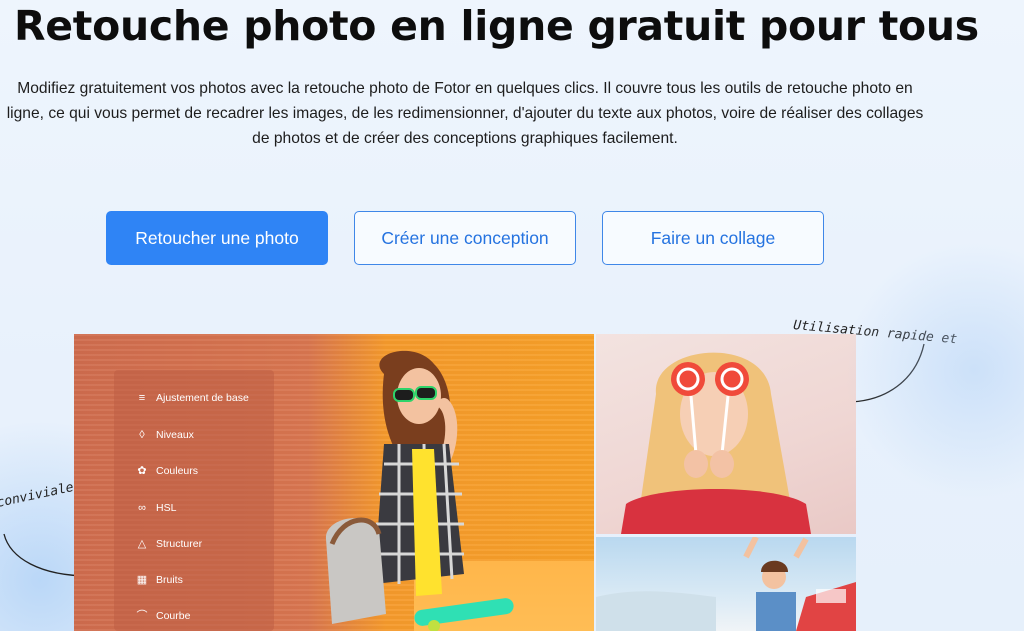 Image resolution: width=1024 pixels, height=631 pixels. I want to click on retouch-photo-button: Retoucher une photo, so click(217, 238).